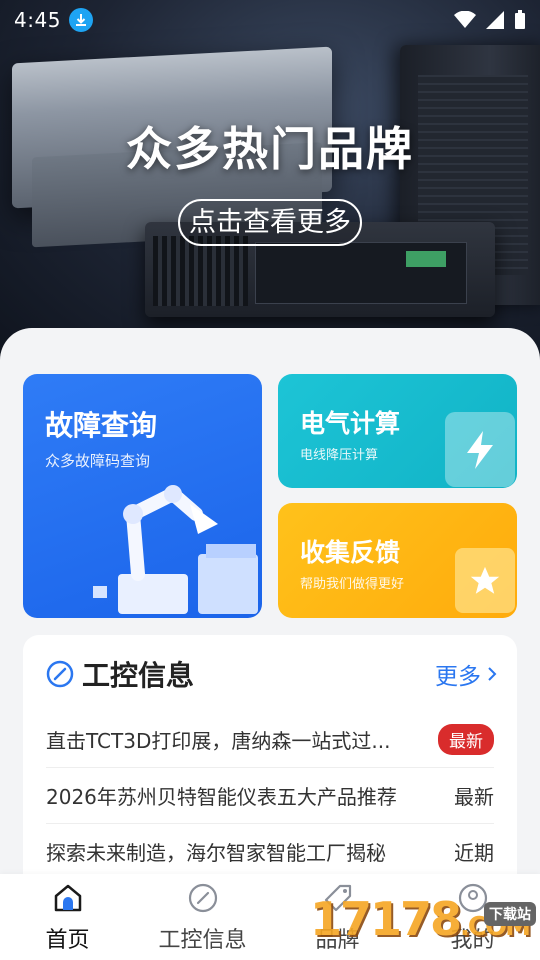  What do you see at coordinates (175, 549) in the screenshot?
I see `robot-arm-icon` at bounding box center [175, 549].